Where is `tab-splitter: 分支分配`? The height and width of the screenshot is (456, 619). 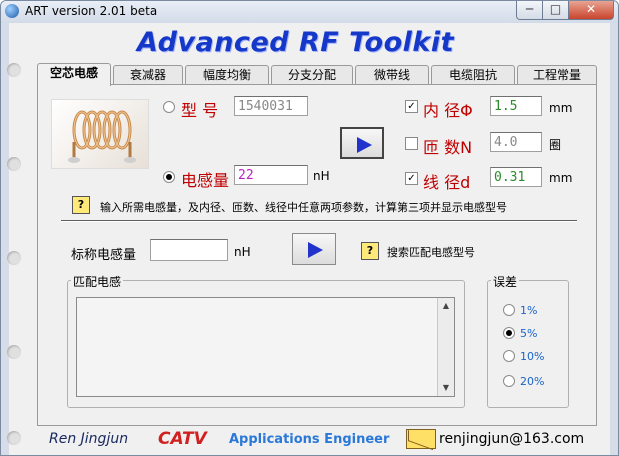 tab-splitter: 分支分配 is located at coordinates (312, 75).